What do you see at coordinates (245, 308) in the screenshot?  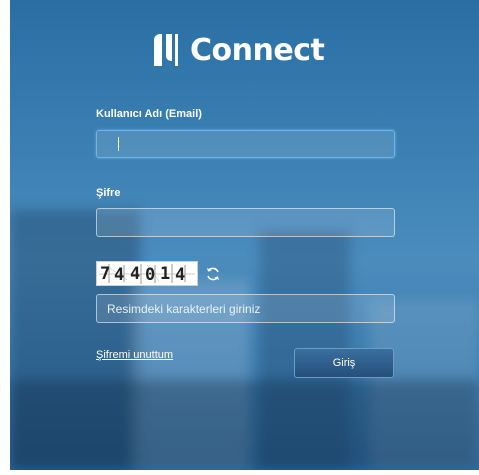 I see `captcha-input` at bounding box center [245, 308].